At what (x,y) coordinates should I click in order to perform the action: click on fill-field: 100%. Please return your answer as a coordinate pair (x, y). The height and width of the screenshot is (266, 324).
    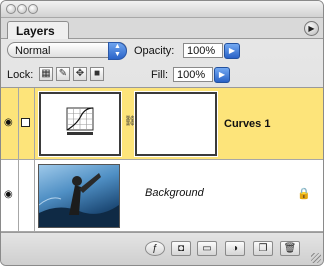
    Looking at the image, I should click on (193, 74).